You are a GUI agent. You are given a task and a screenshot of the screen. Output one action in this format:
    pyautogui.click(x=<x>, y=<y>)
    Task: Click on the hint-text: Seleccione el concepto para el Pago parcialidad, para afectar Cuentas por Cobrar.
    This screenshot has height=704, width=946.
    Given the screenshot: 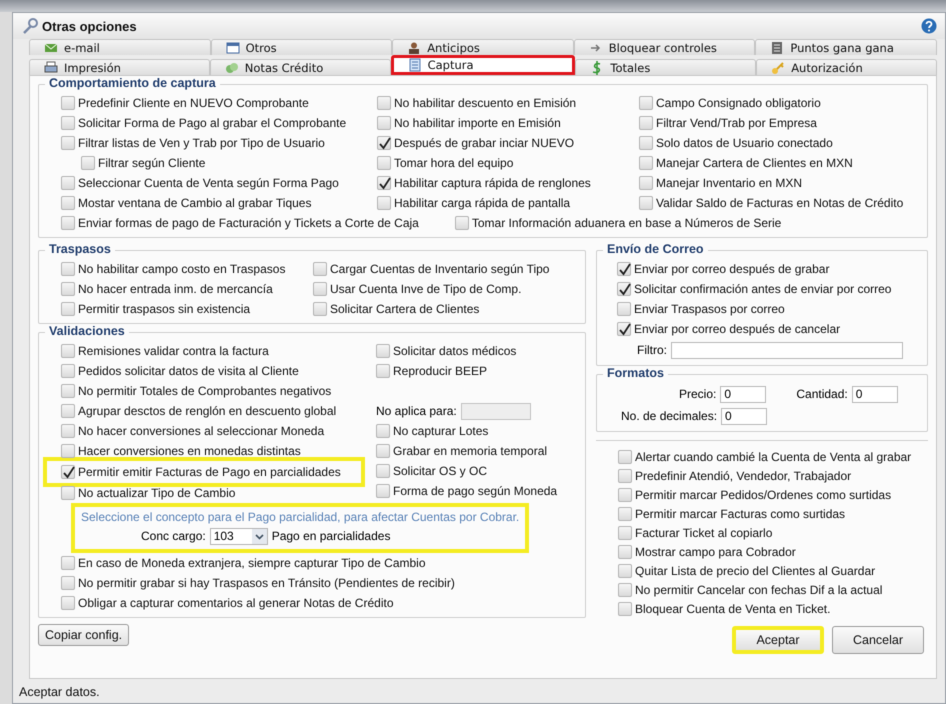 What is the action you would take?
    pyautogui.click(x=300, y=517)
    